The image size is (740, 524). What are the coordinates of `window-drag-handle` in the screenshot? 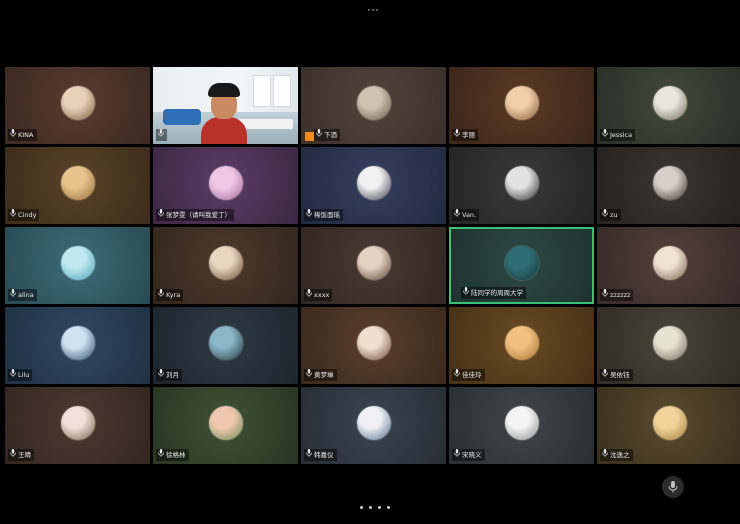 It's located at (373, 11).